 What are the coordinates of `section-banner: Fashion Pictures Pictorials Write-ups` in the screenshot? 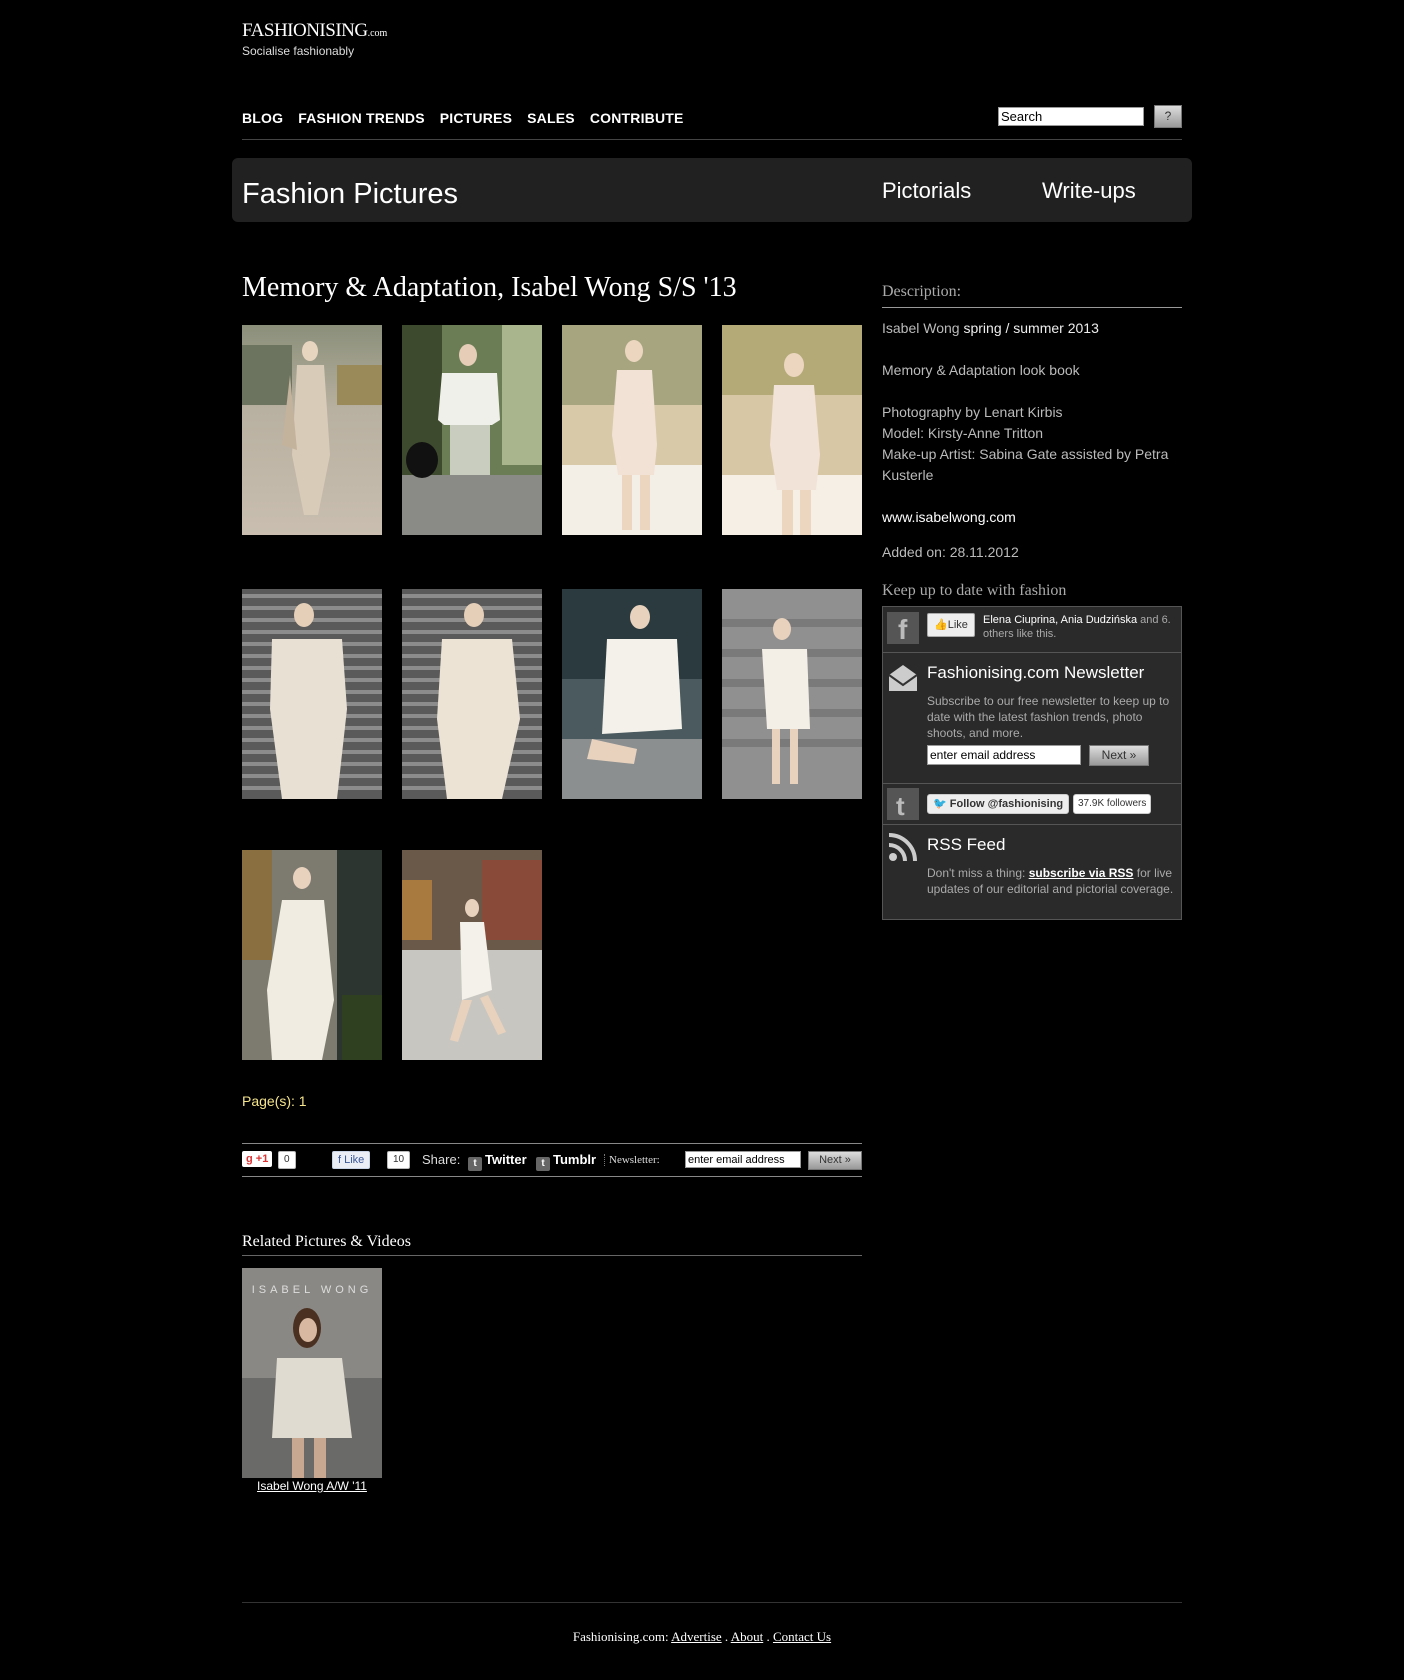 It's located at (712, 190).